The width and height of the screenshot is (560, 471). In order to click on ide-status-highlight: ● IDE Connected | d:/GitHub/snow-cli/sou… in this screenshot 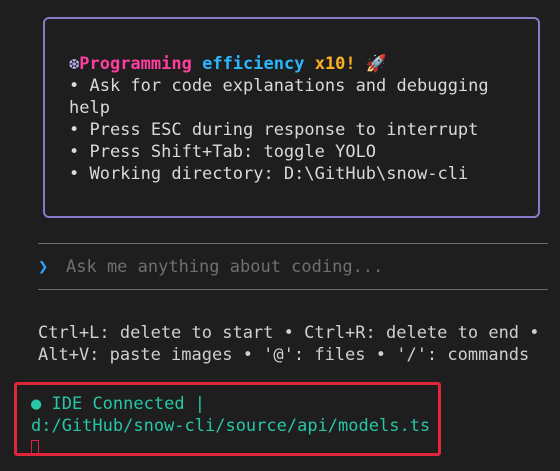, I will do `click(227, 419)`.